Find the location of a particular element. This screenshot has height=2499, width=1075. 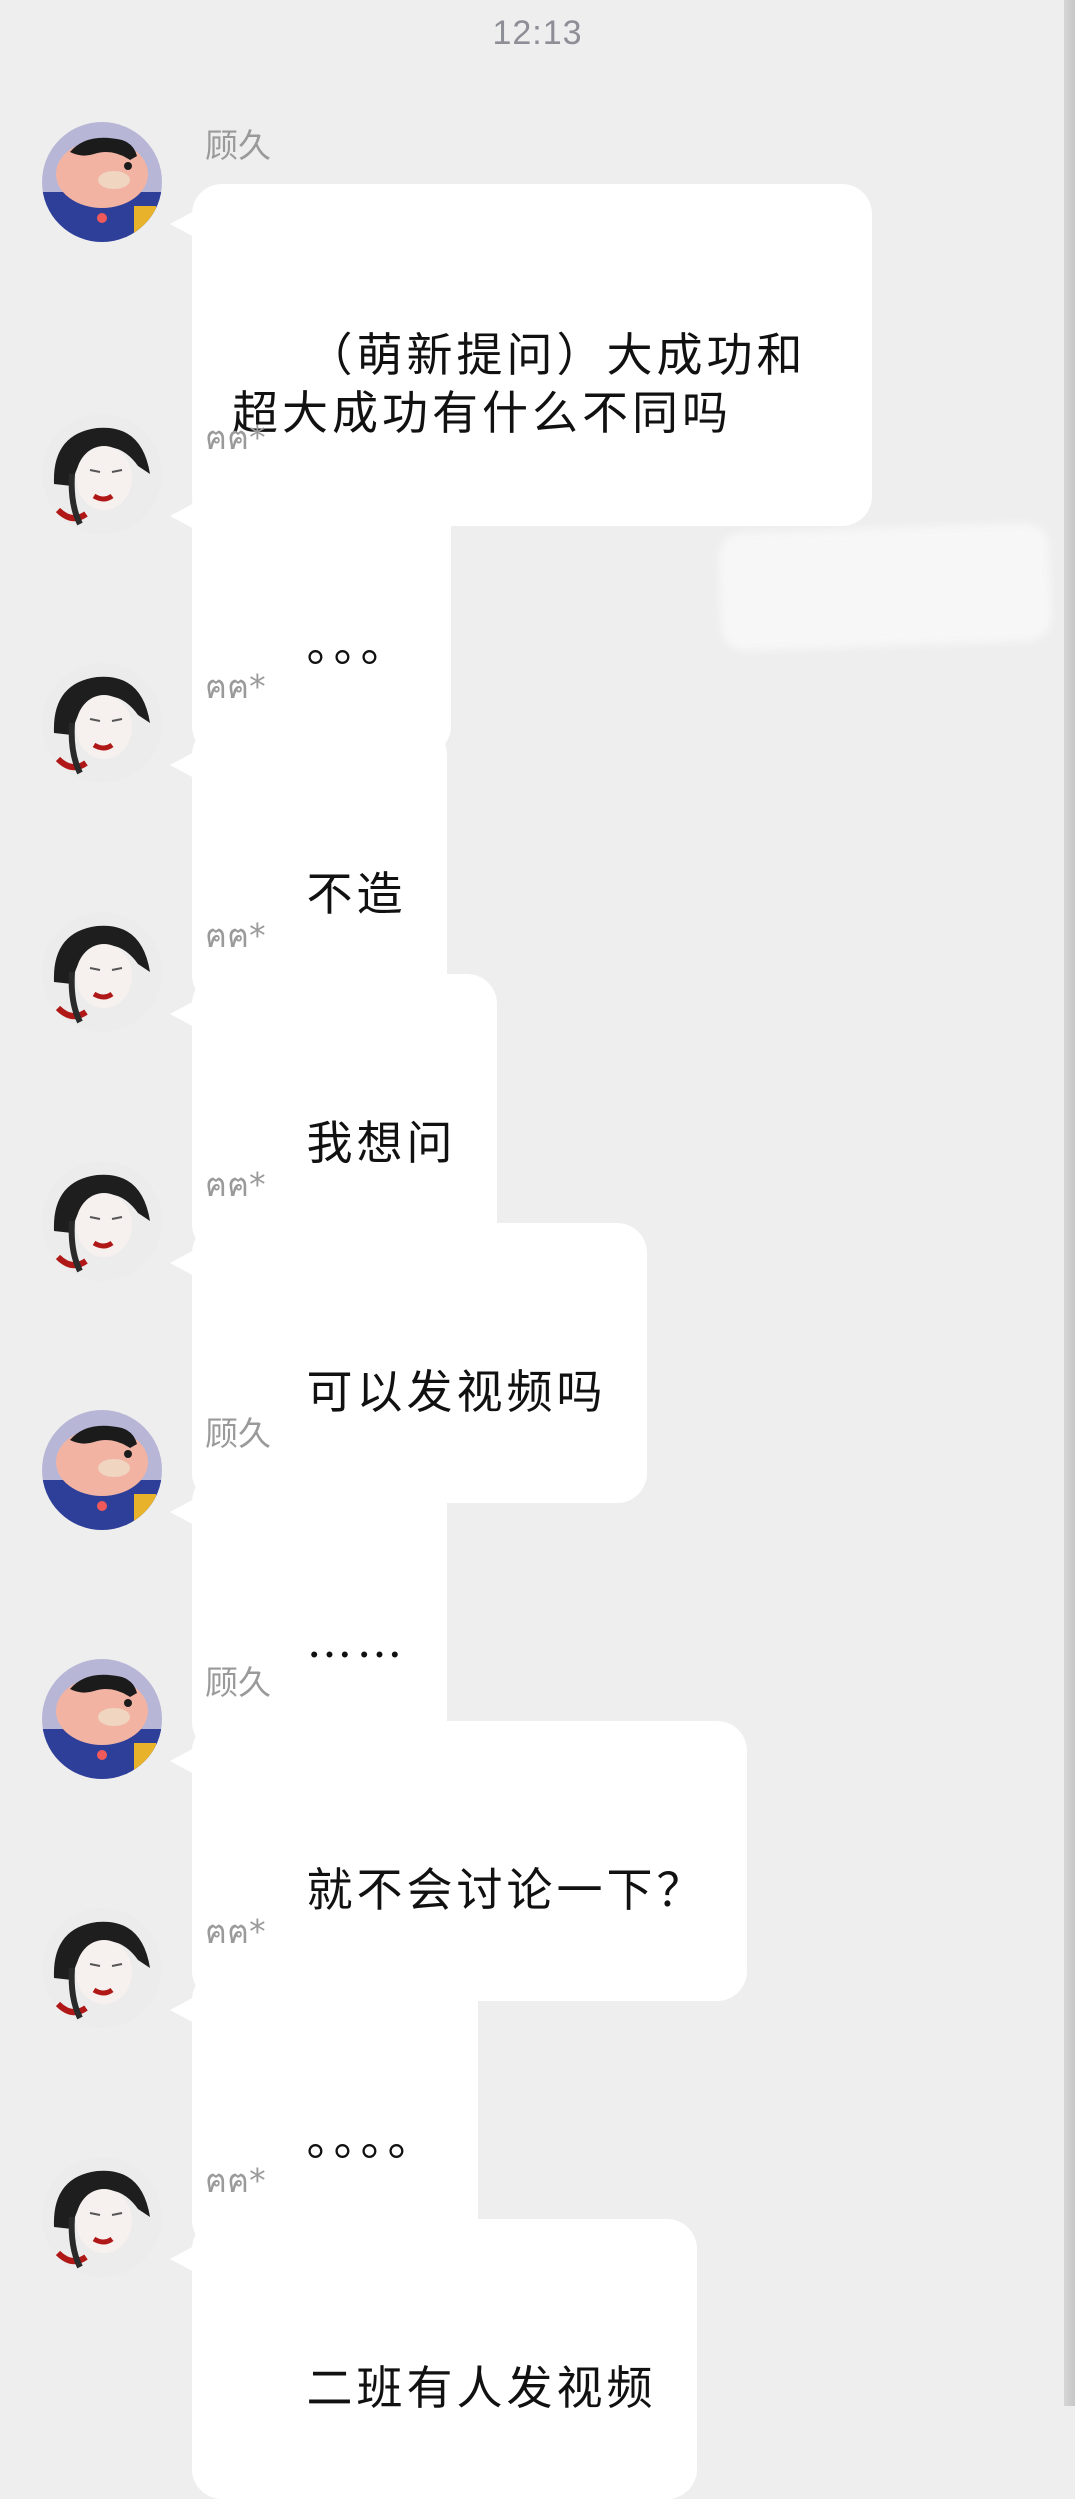

message-item: ฅฅ* 。。。 is located at coordinates (537, 585).